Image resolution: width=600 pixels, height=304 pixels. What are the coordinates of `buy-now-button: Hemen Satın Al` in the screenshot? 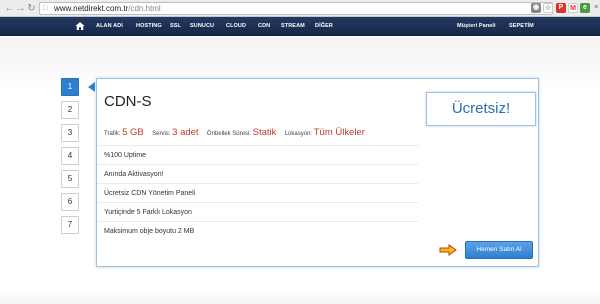 It's located at (499, 250).